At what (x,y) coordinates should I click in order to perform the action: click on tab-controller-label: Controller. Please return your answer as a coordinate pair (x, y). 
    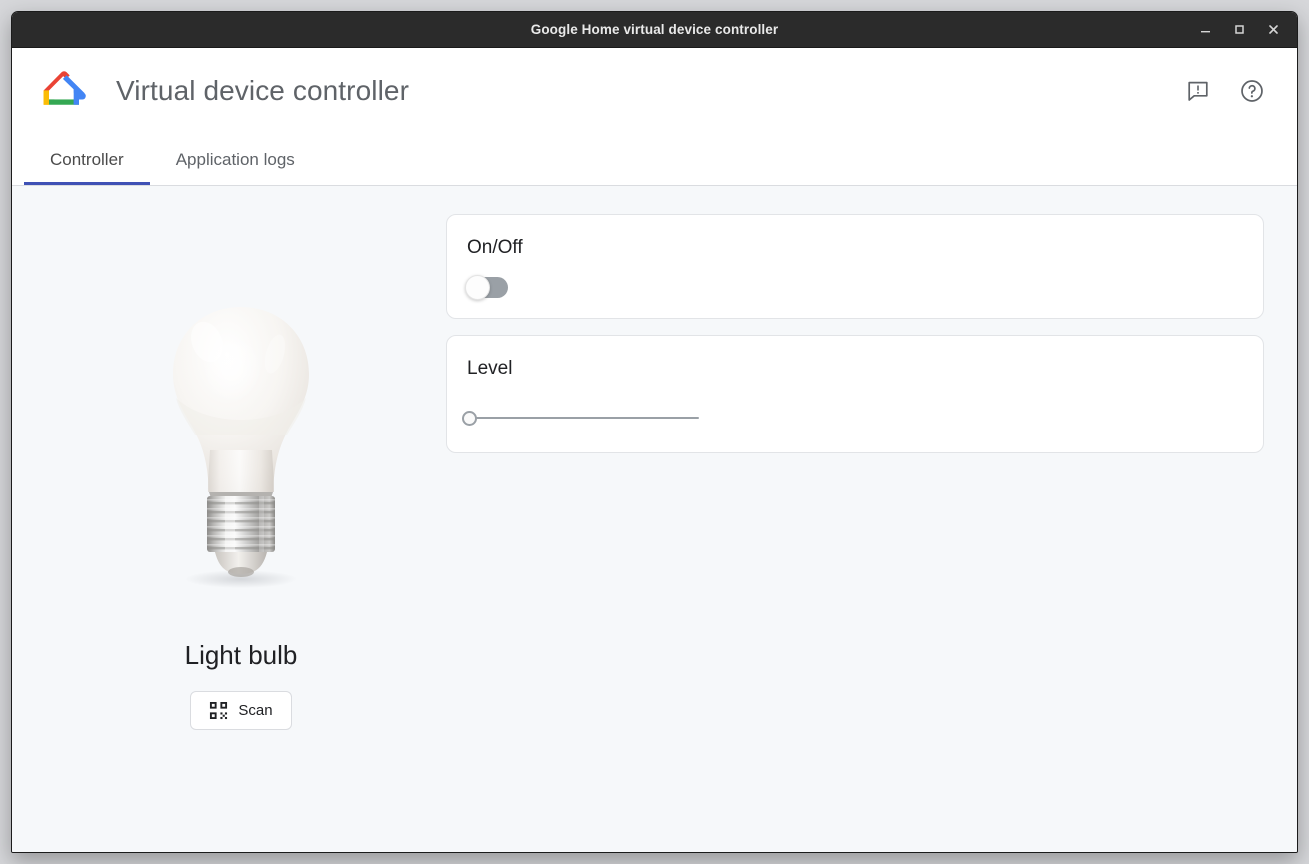
    Looking at the image, I should click on (87, 159).